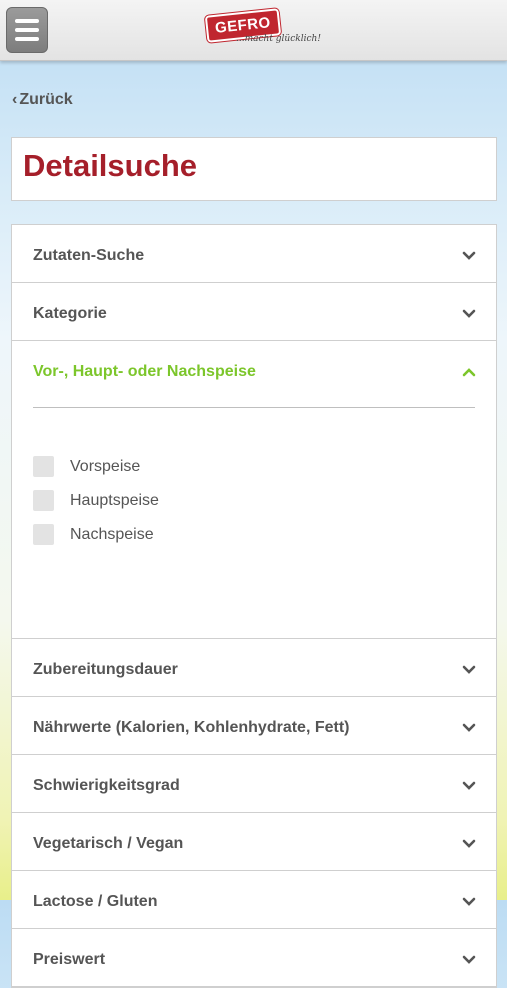 This screenshot has height=988, width=507. I want to click on accordion-item-zubereitungsdauer: Zubereitungsdauer, so click(254, 668).